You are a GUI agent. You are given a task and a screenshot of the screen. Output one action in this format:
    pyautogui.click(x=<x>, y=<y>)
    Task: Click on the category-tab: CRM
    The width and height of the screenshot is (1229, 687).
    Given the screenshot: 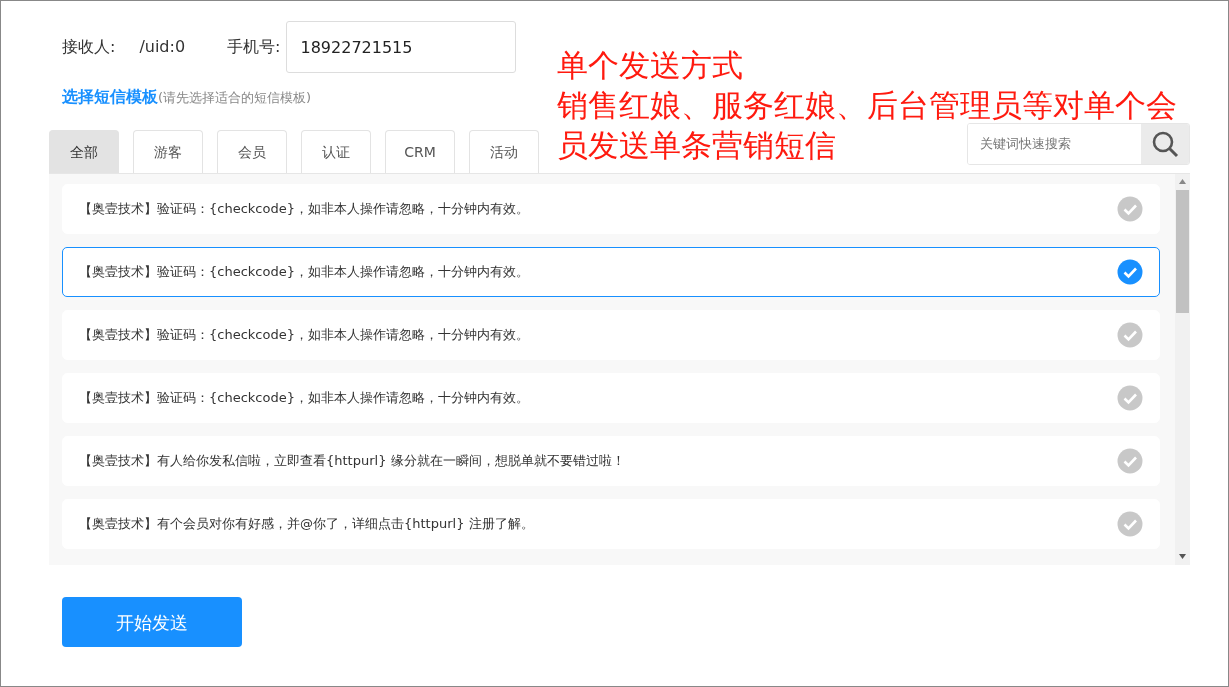 What is the action you would take?
    pyautogui.click(x=420, y=151)
    